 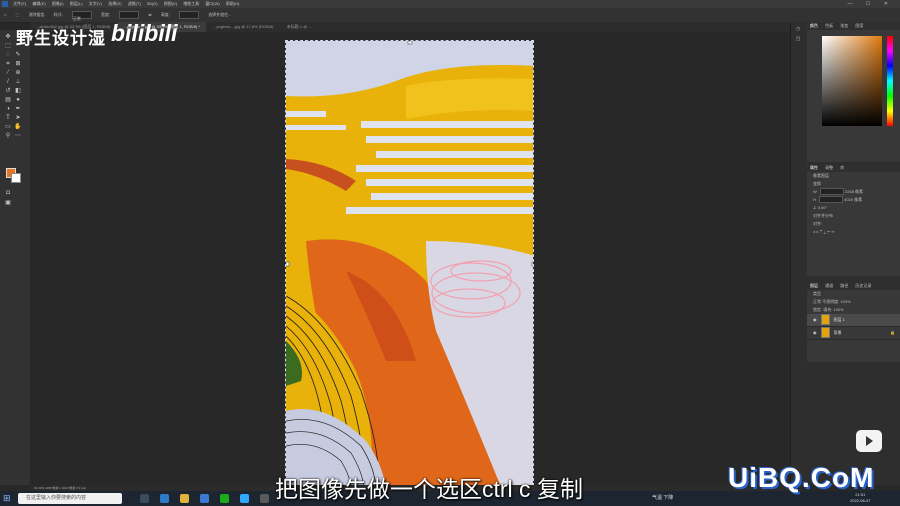 What do you see at coordinates (853, 208) in the screenshot?
I see `angle-row: ∠ 0.00°` at bounding box center [853, 208].